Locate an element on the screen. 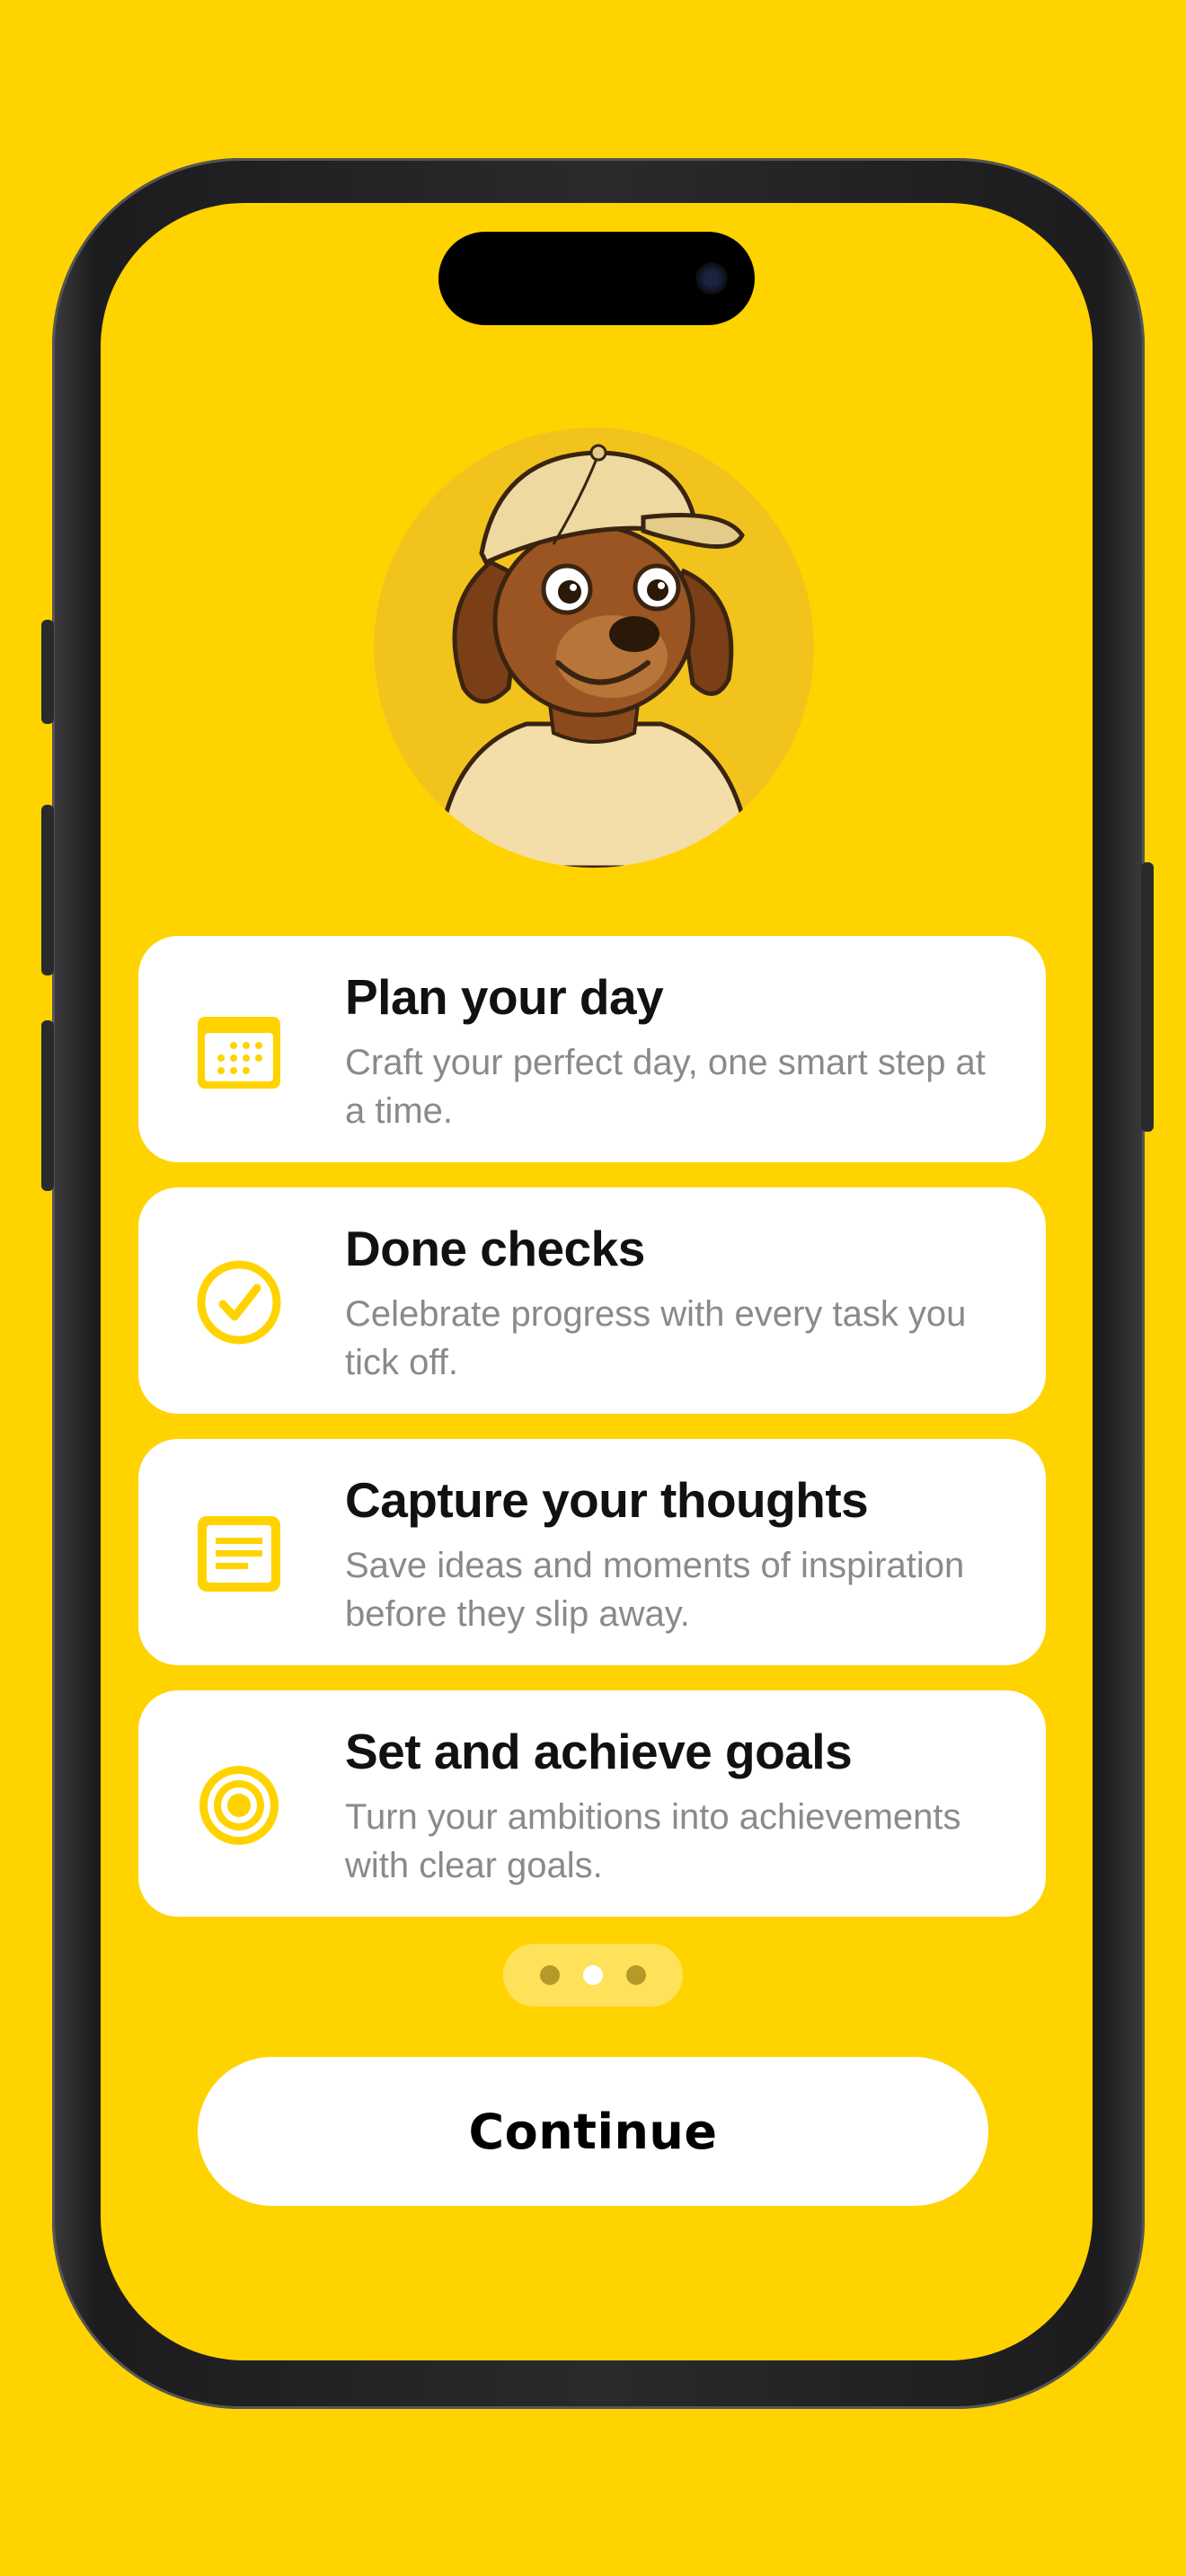 The image size is (1186, 2576). dog-mascot-avatar is located at coordinates (594, 648).